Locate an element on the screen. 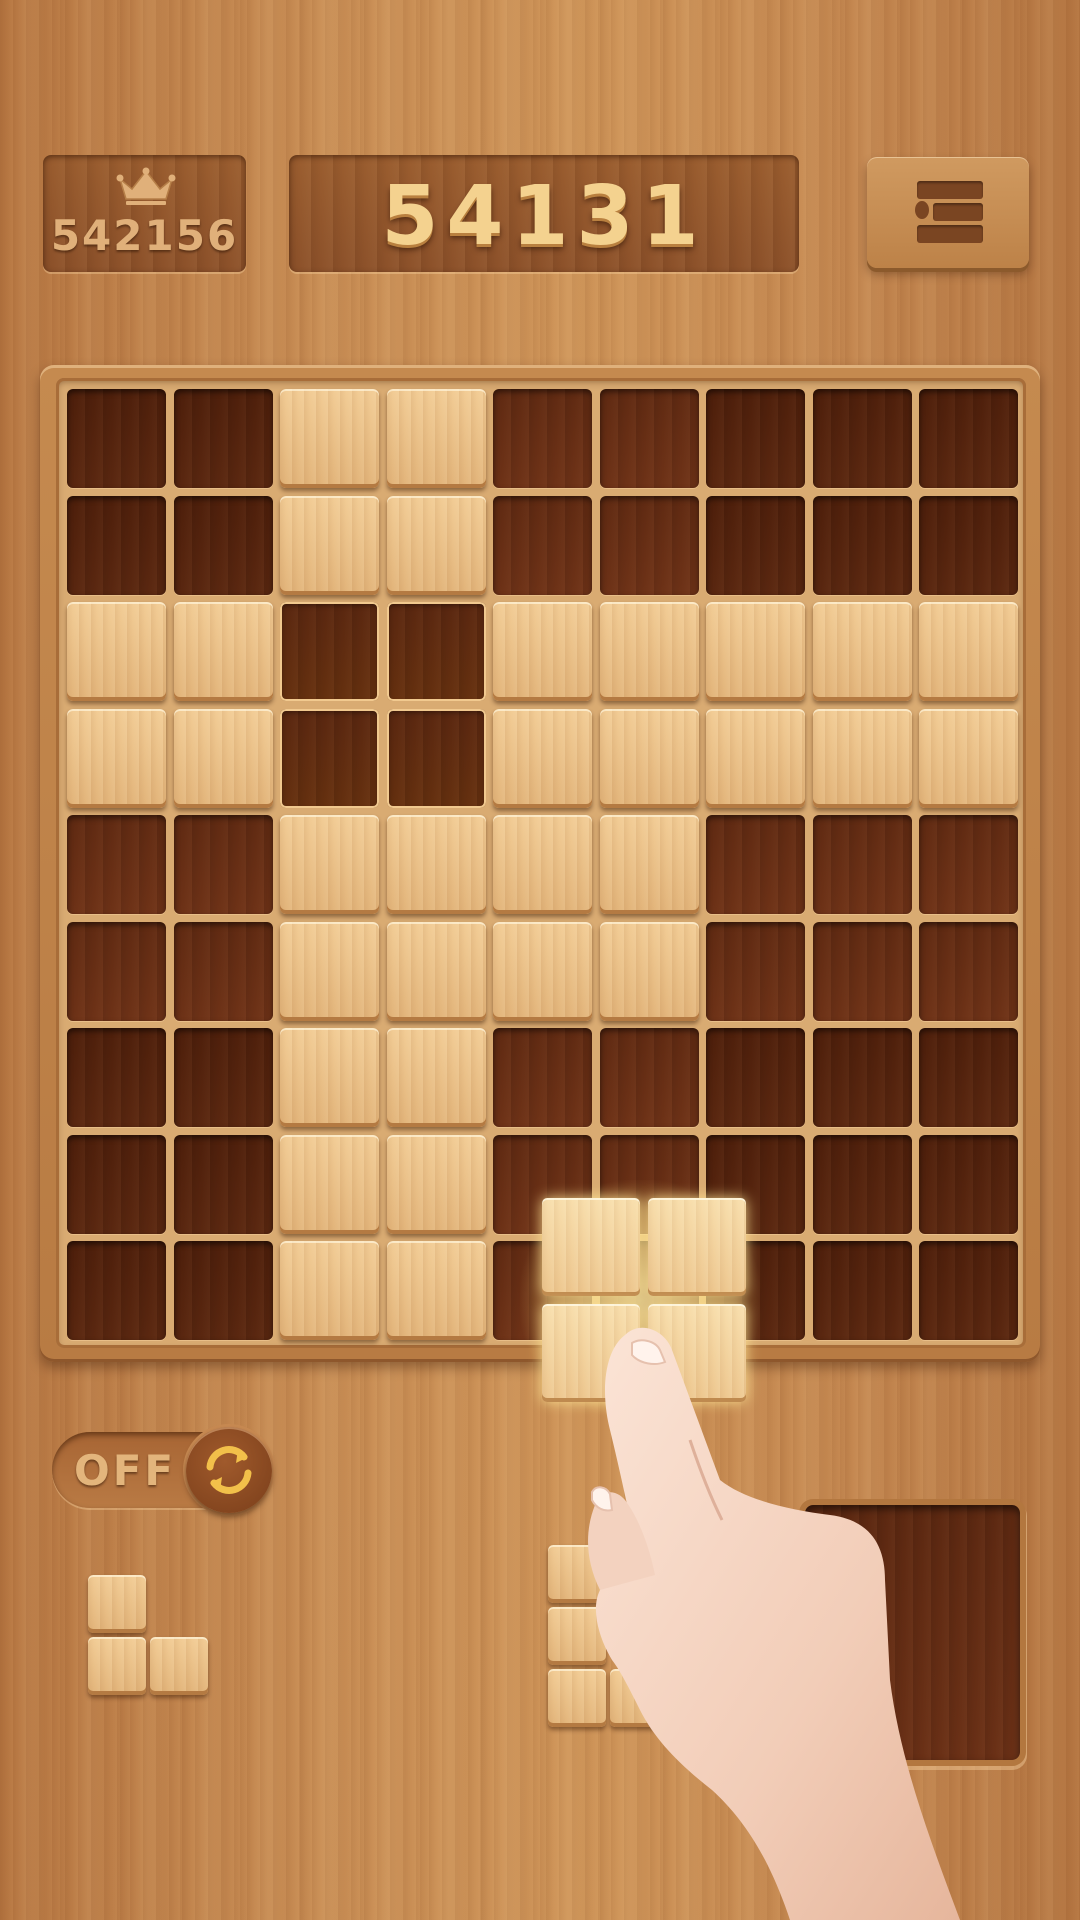 The image size is (1080, 1920). crown-icon is located at coordinates (146, 186).